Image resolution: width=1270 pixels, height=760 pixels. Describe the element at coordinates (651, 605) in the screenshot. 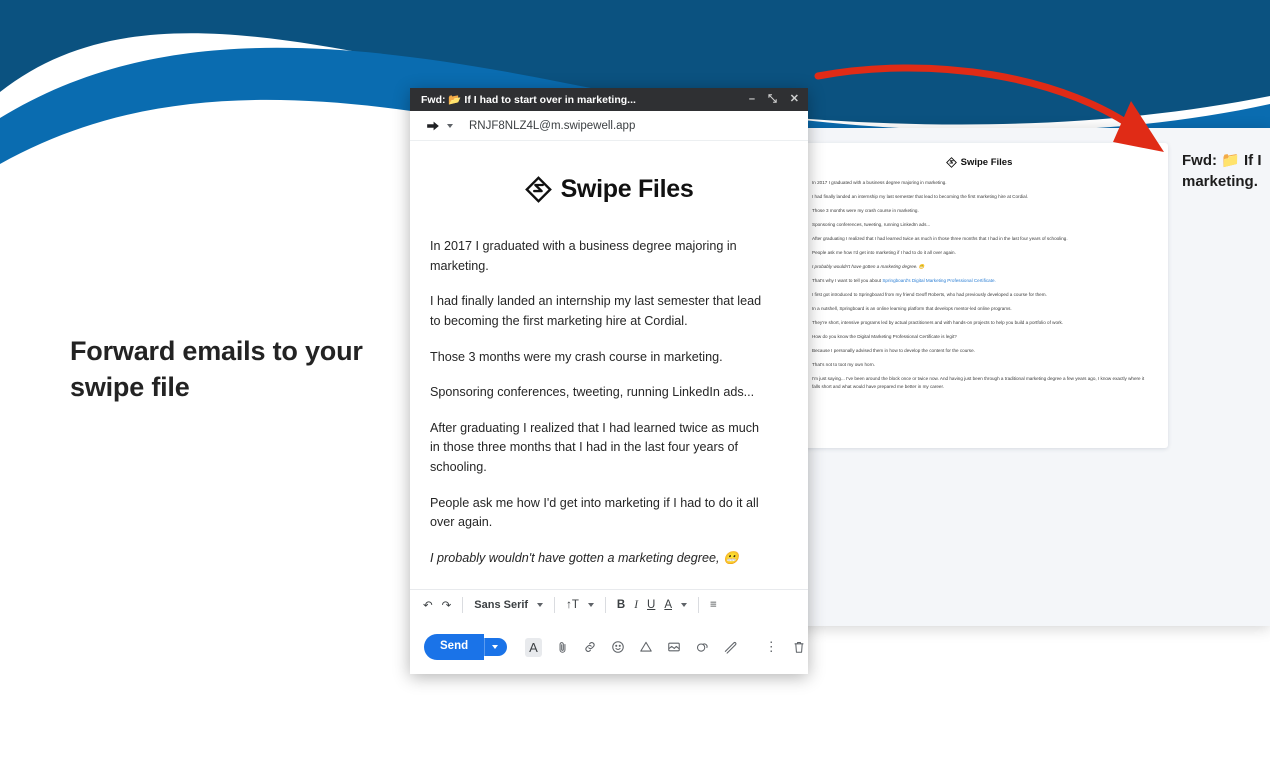

I see `underline-button: U` at that location.